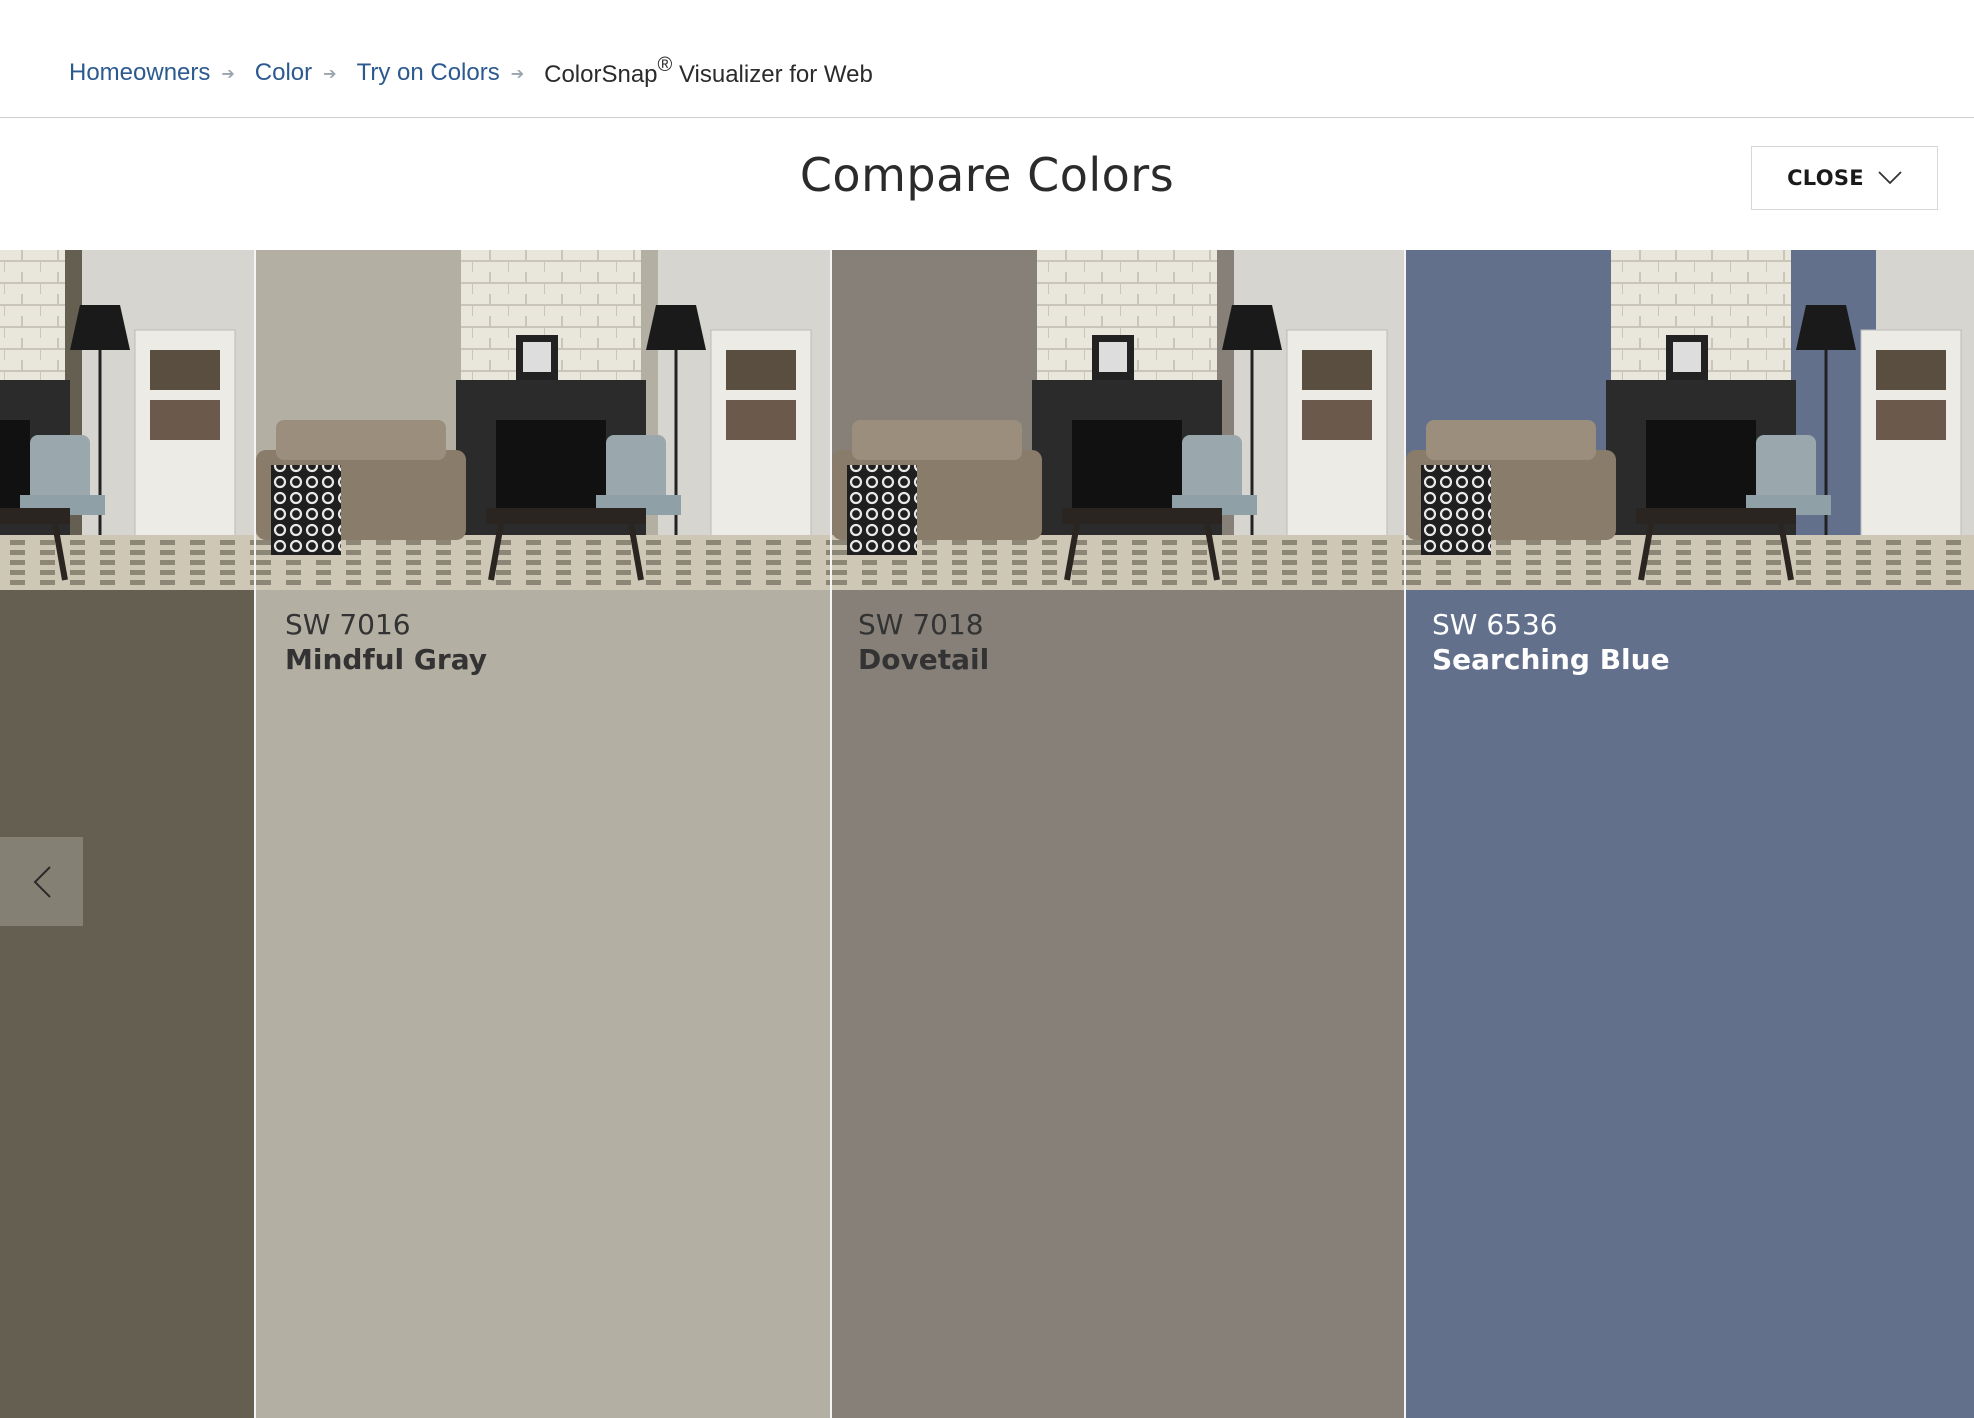  I want to click on chevron-left-icon, so click(42, 881).